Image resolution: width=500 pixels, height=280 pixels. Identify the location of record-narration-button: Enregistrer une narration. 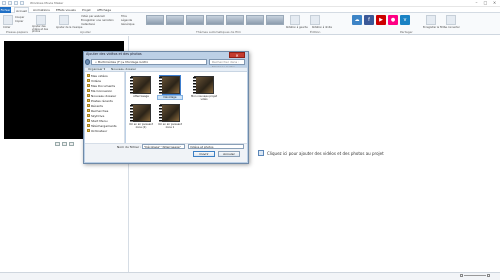
(97, 20).